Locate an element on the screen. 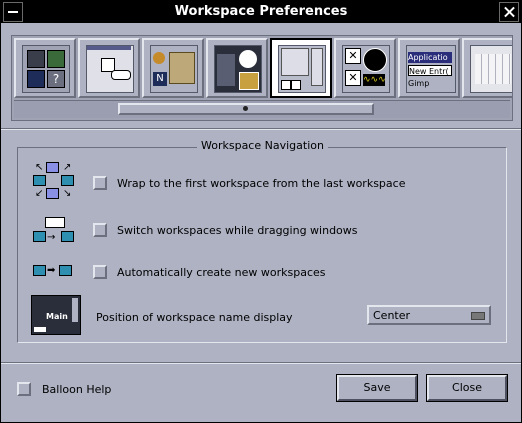  balloon-help-checkbox is located at coordinates (24, 389).